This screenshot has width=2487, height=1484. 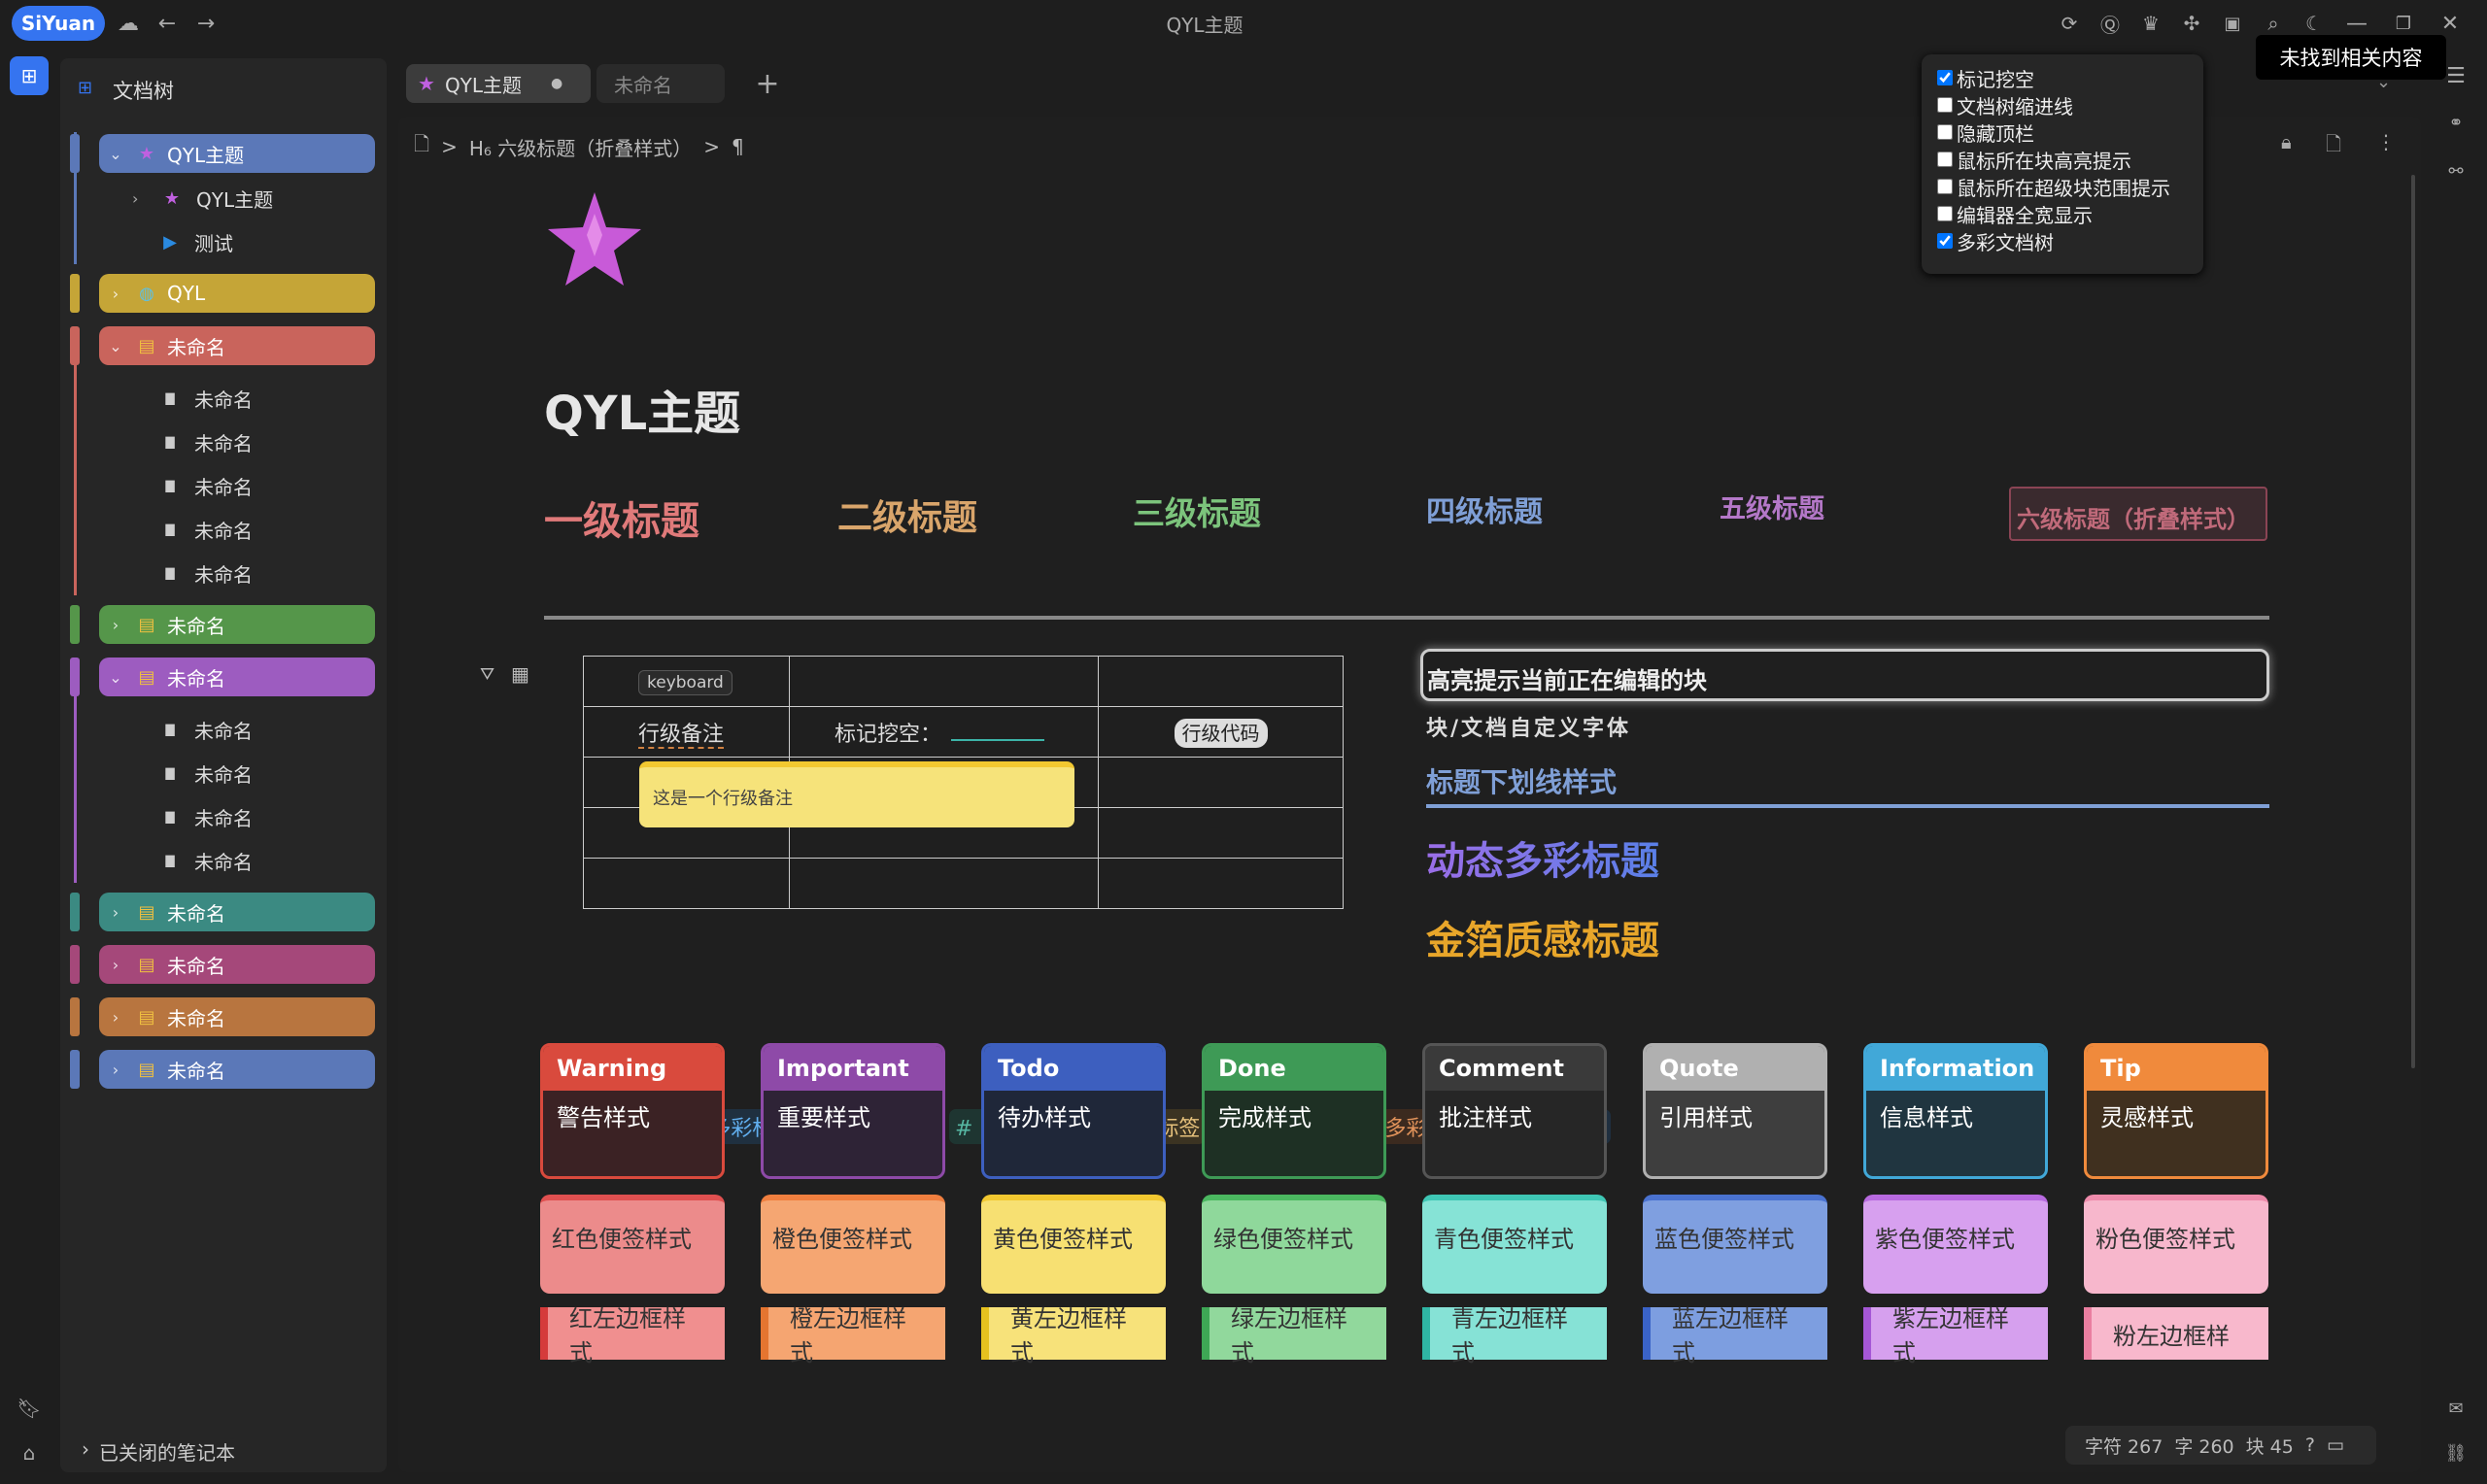 What do you see at coordinates (1073, 1335) in the screenshot?
I see `left-border-block: 黄左边框样式` at bounding box center [1073, 1335].